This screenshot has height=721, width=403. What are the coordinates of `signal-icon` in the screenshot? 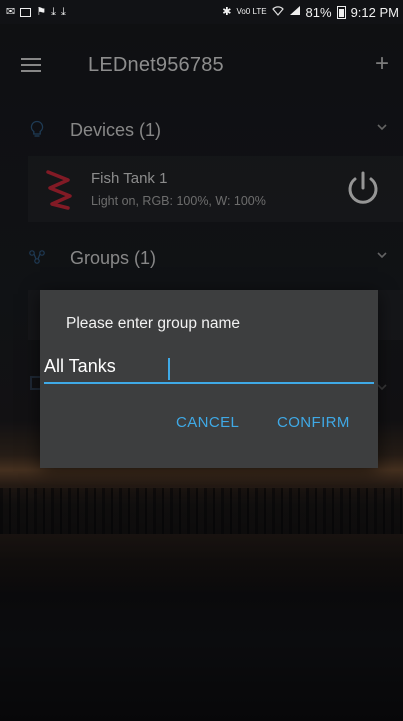 It's located at (295, 12).